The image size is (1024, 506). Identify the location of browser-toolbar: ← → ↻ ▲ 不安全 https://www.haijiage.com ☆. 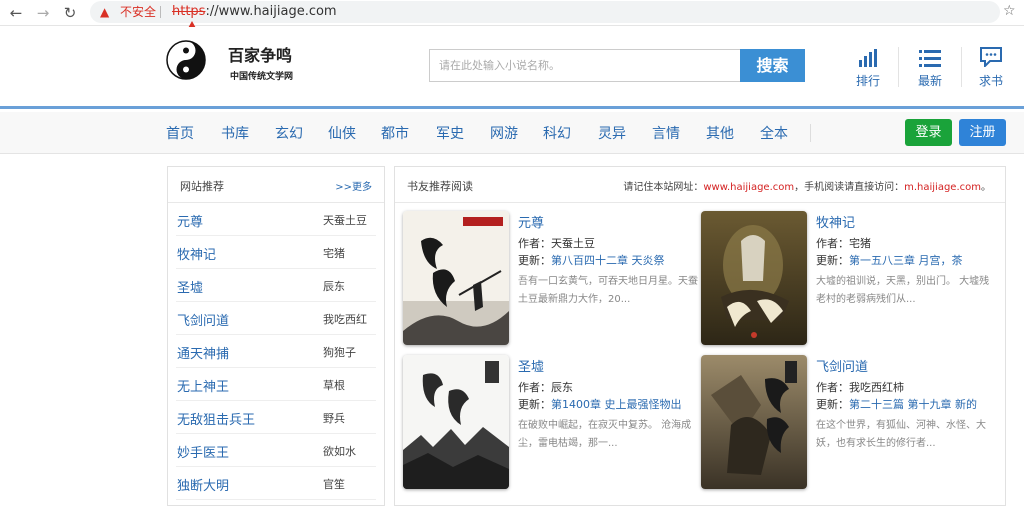
(512, 13).